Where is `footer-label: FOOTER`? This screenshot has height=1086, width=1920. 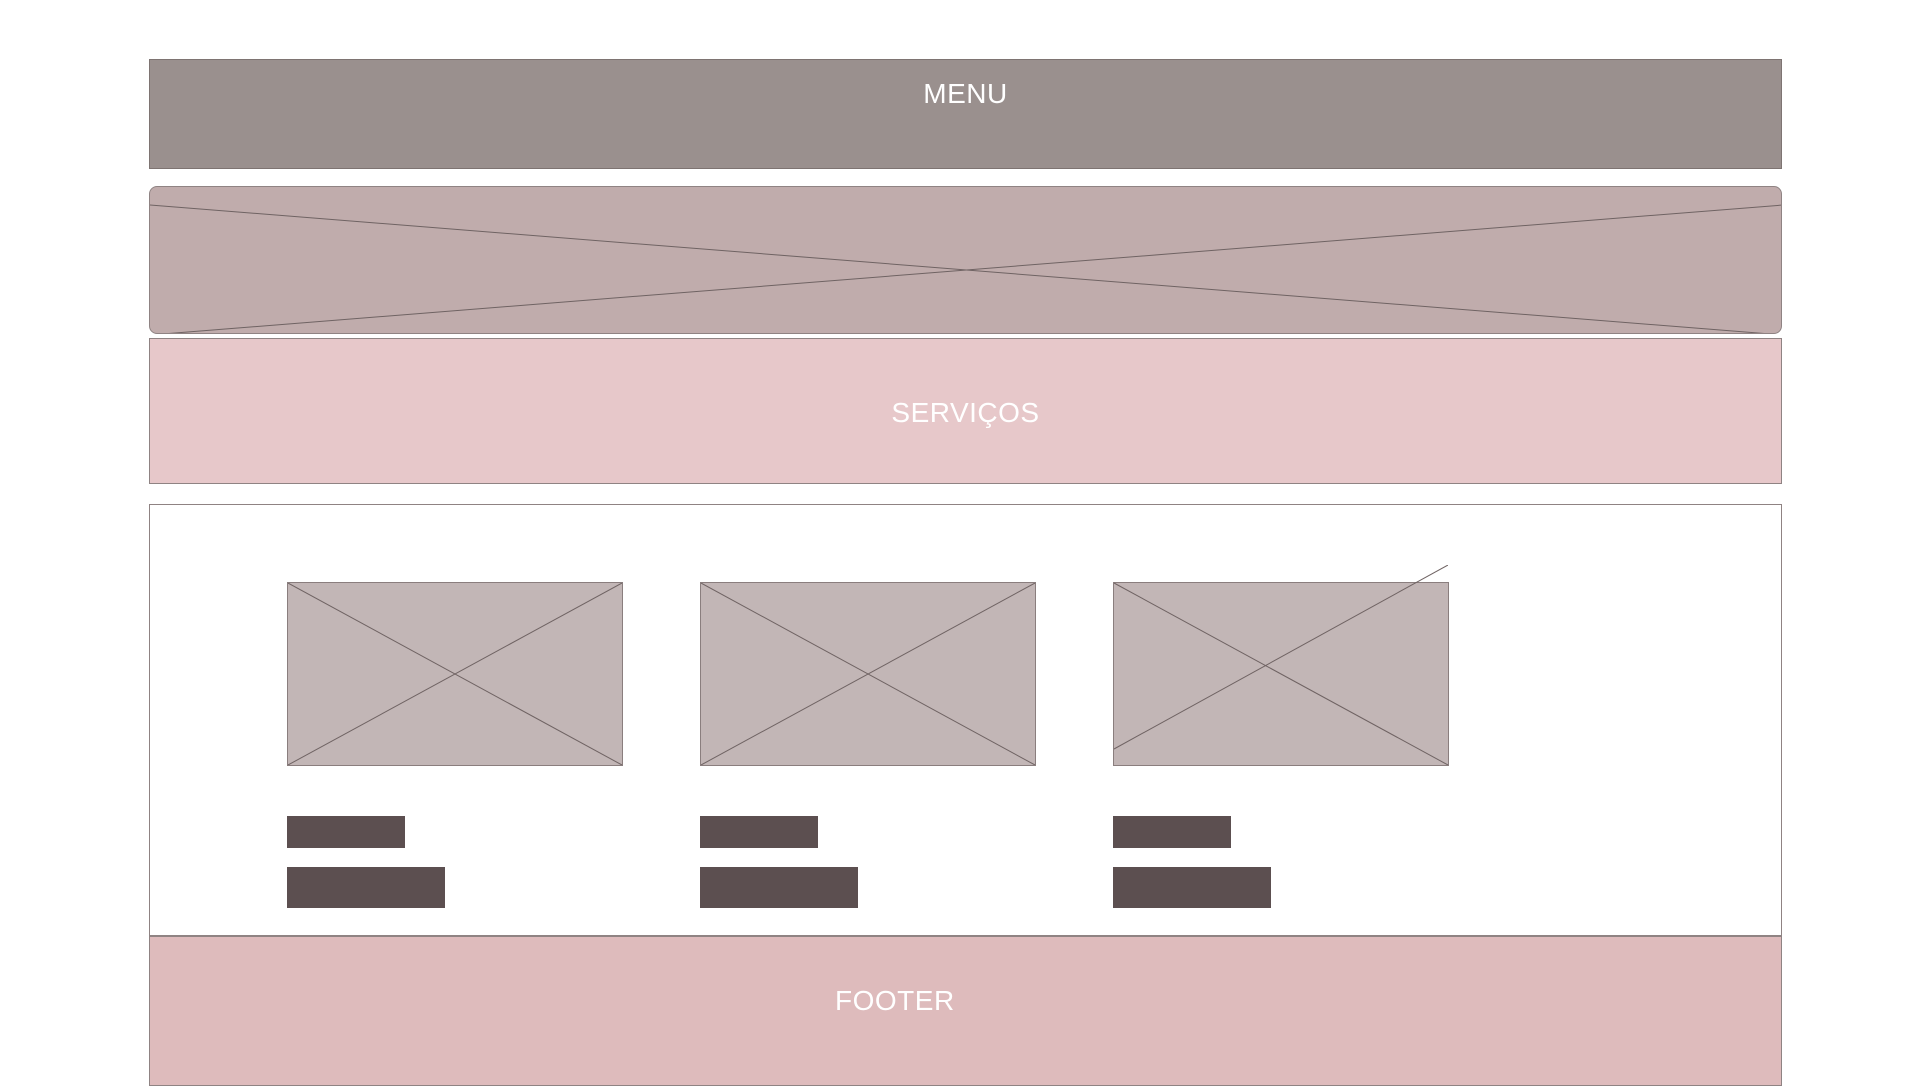
footer-label: FOOTER is located at coordinates (895, 1000).